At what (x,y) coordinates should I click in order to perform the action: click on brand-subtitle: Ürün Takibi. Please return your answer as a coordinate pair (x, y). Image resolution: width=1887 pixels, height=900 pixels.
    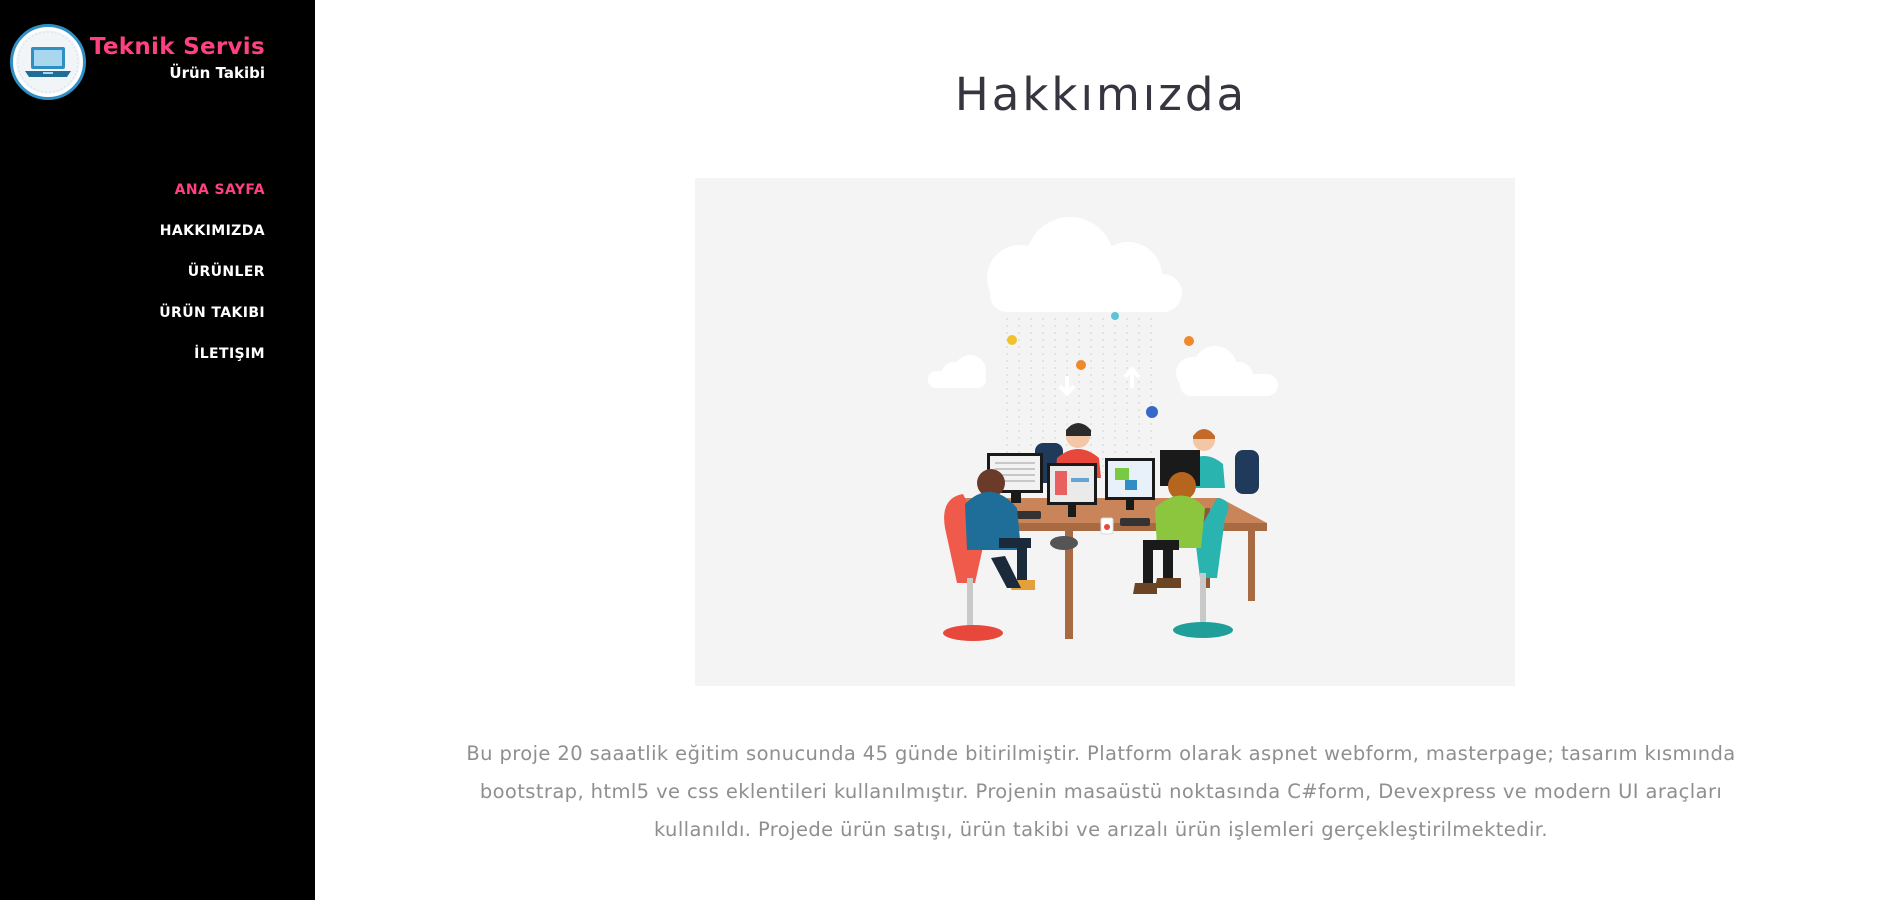
    Looking at the image, I should click on (217, 73).